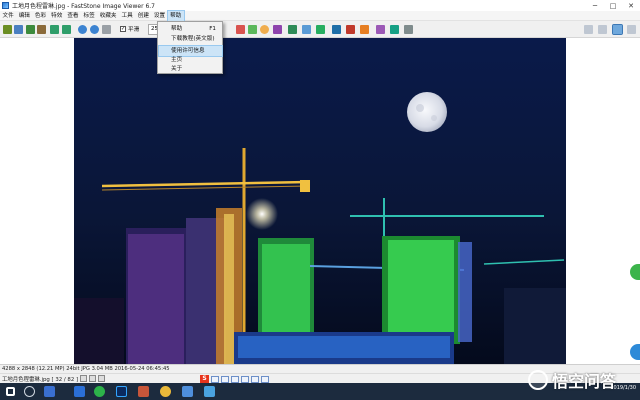  I want to click on foreground-blue-structure, so click(344, 348).